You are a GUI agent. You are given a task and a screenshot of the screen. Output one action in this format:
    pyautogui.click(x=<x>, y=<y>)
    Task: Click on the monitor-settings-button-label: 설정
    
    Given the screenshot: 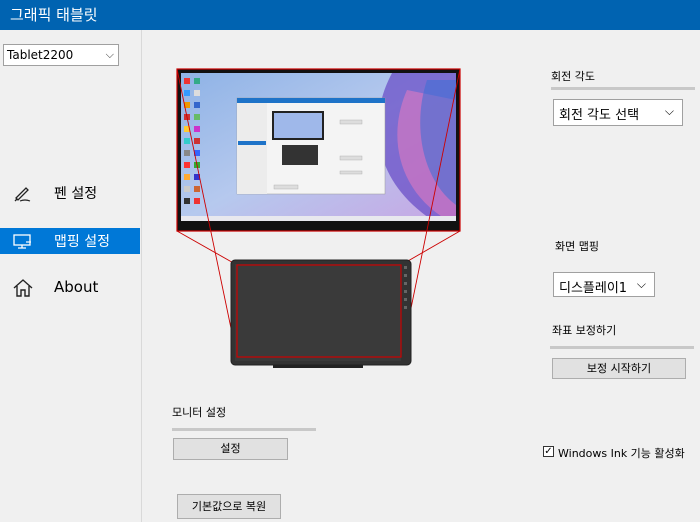 What is the action you would take?
    pyautogui.click(x=230, y=448)
    